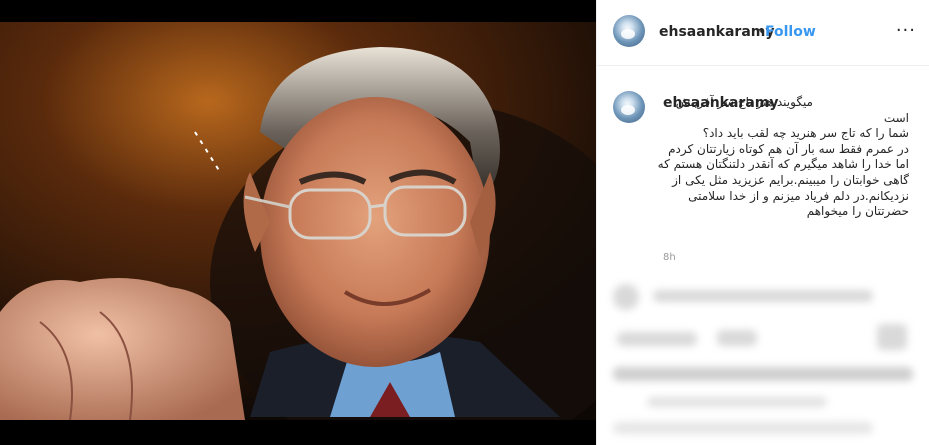 The width and height of the screenshot is (929, 445). I want to click on blurred-icon, so click(892, 337).